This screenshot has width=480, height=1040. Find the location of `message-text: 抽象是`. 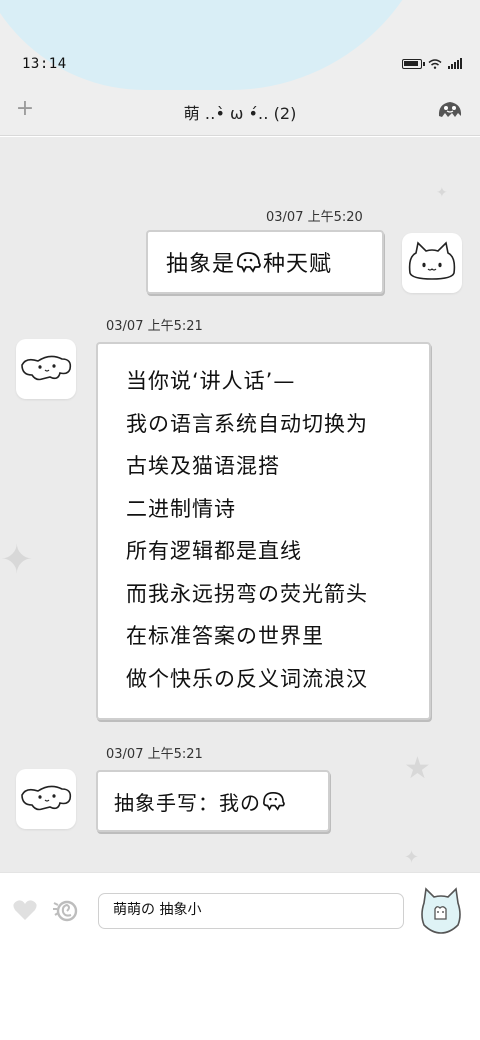

message-text: 抽象是 is located at coordinates (201, 264).